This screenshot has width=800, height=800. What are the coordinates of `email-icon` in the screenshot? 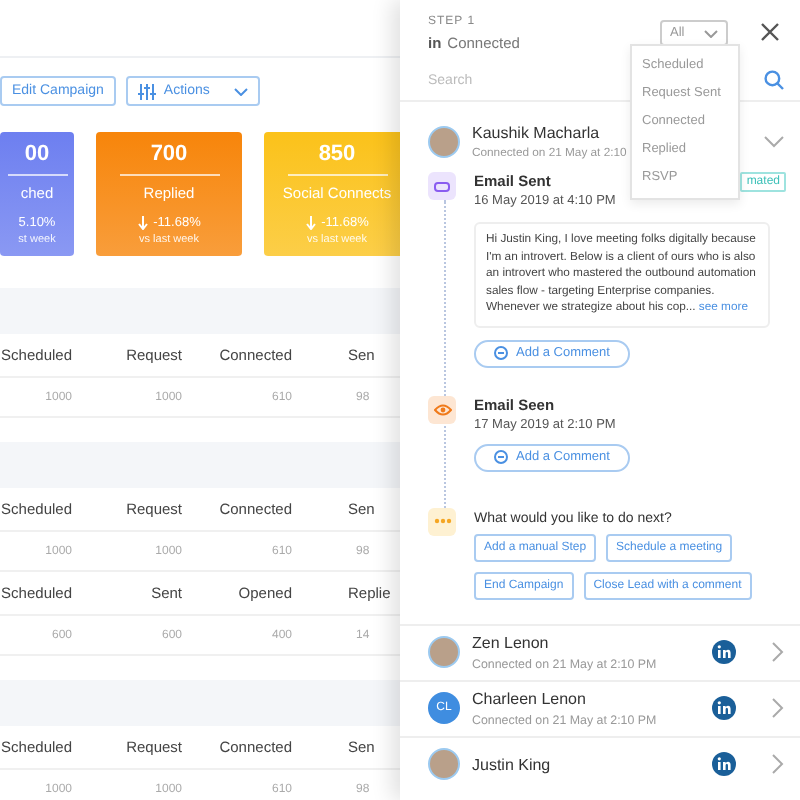 It's located at (442, 186).